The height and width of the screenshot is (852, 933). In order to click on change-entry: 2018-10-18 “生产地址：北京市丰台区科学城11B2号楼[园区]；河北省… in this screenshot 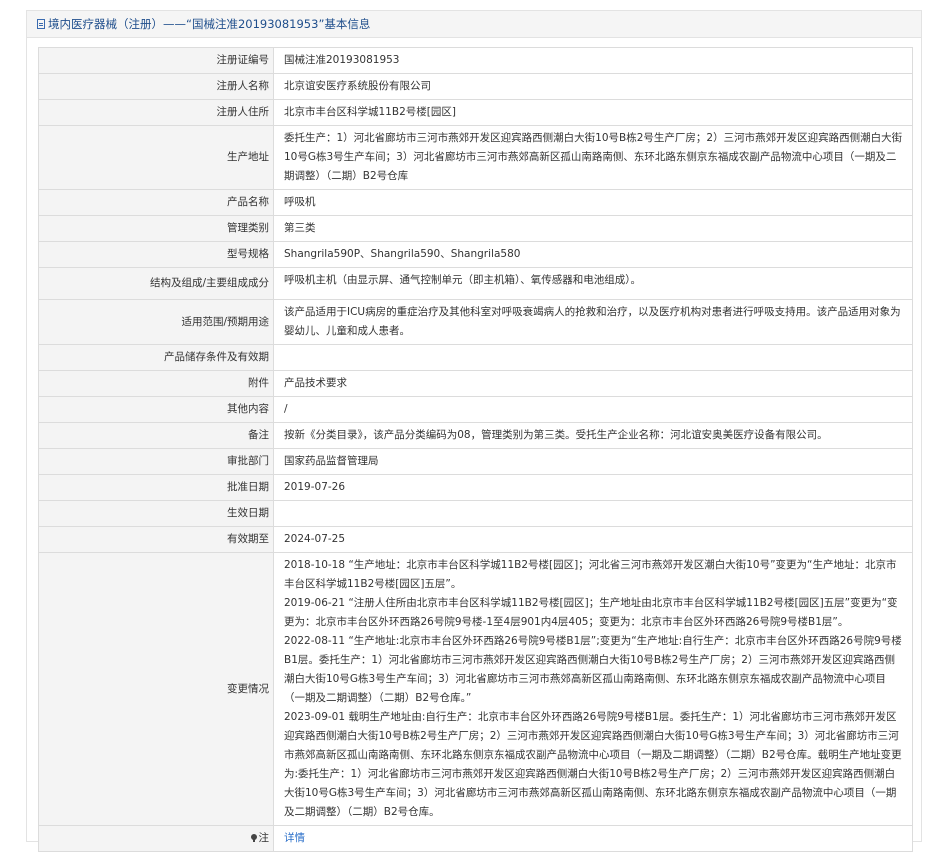, I will do `click(590, 574)`.